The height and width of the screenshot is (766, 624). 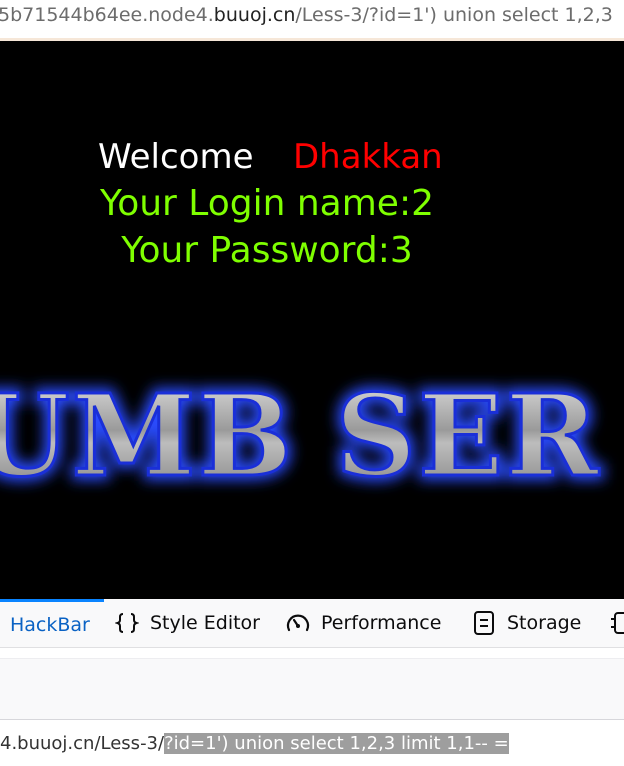 I want to click on login-name-line: Your Login name:2, so click(x=267, y=203).